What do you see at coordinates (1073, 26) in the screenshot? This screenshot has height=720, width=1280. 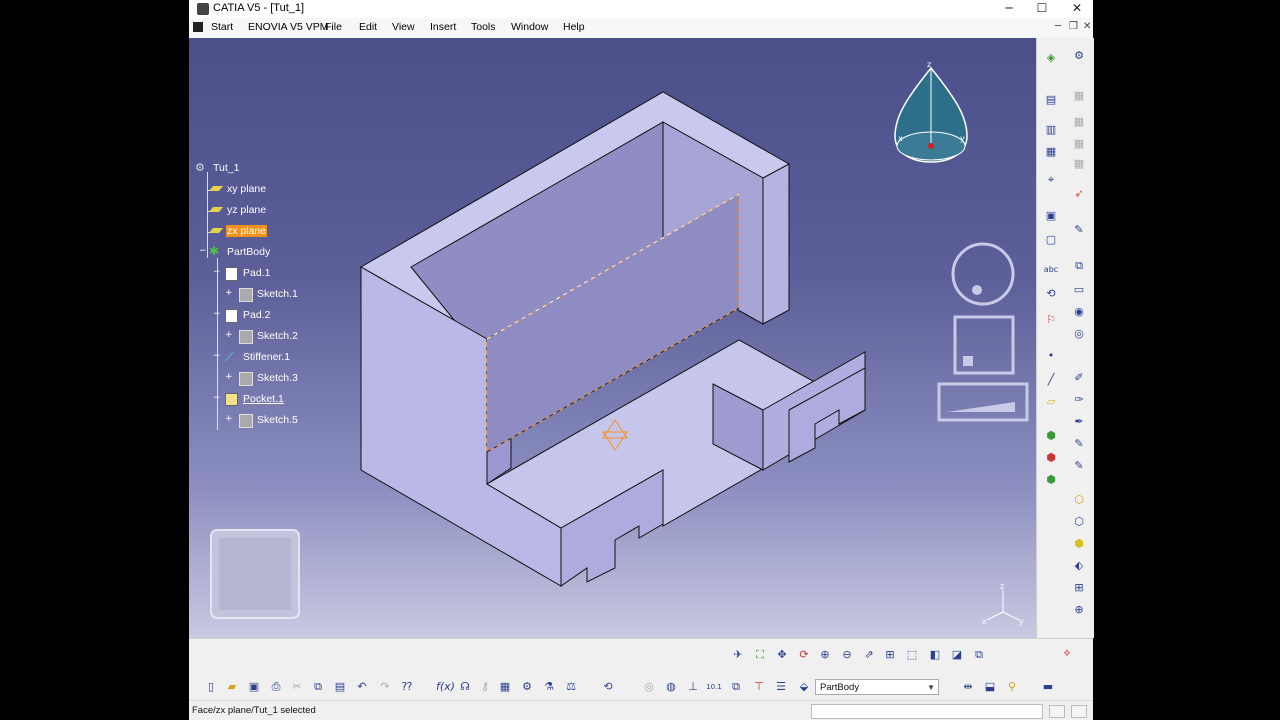 I see `mdi-restore-button: ❐` at bounding box center [1073, 26].